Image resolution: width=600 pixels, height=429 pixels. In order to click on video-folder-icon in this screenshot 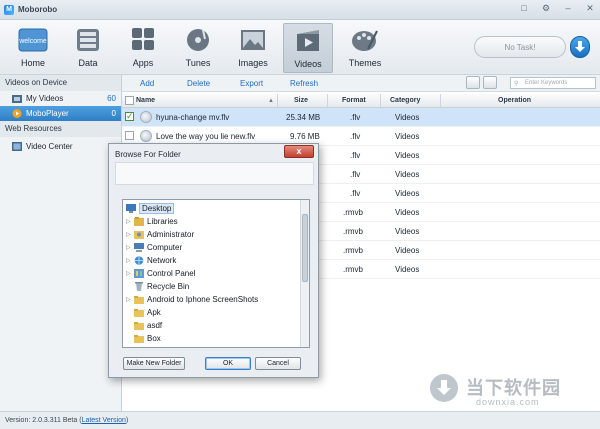, I will do `click(17, 99)`.